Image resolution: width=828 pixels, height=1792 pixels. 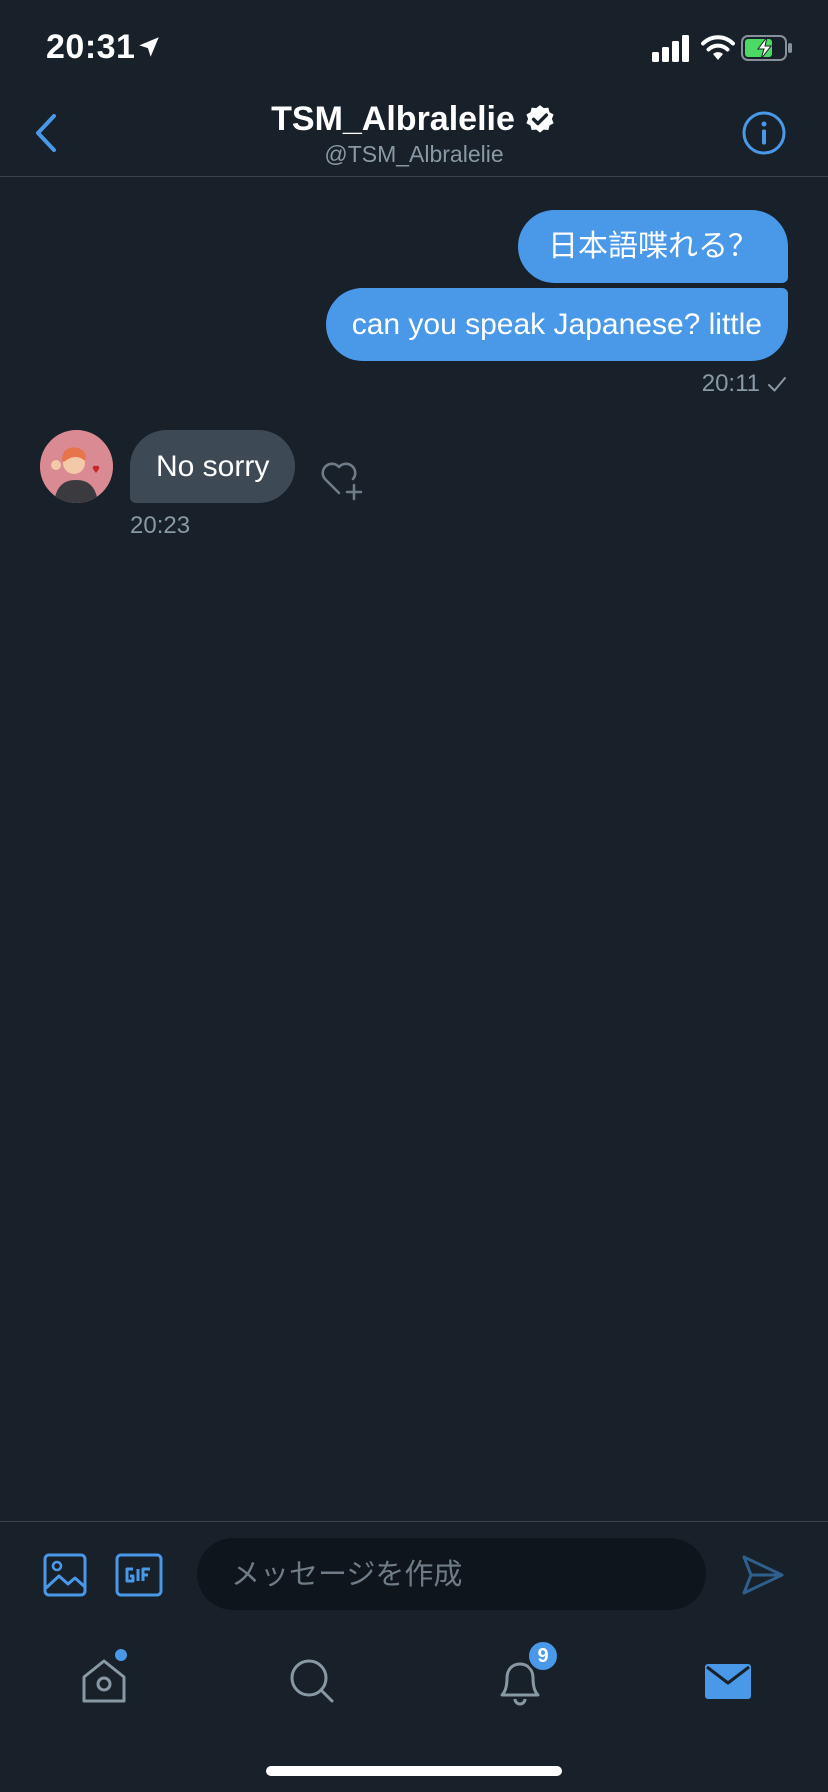 I want to click on sent-message-bubble: 日本語喋れる？, so click(x=653, y=246).